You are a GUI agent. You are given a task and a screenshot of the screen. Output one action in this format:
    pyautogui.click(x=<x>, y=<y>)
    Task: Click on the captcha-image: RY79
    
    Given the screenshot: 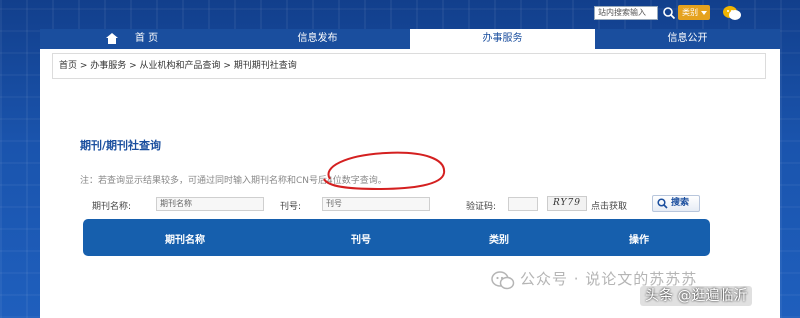 What is the action you would take?
    pyautogui.click(x=567, y=203)
    